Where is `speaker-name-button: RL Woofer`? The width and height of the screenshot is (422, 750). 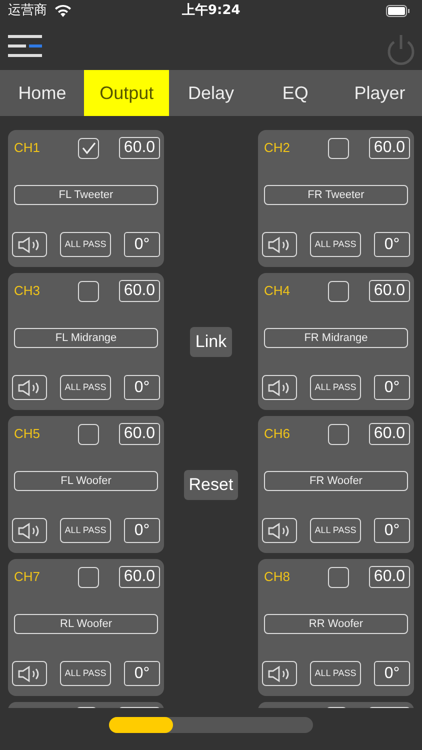
speaker-name-button: RL Woofer is located at coordinates (86, 624).